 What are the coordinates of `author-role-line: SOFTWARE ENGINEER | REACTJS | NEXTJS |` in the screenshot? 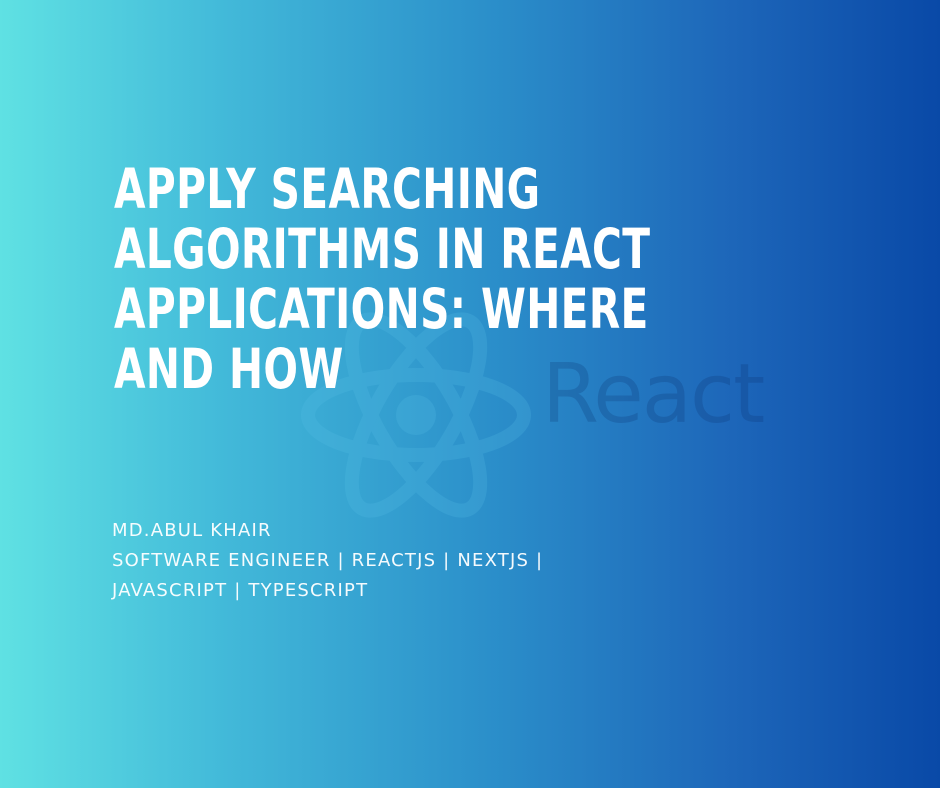 It's located at (328, 560).